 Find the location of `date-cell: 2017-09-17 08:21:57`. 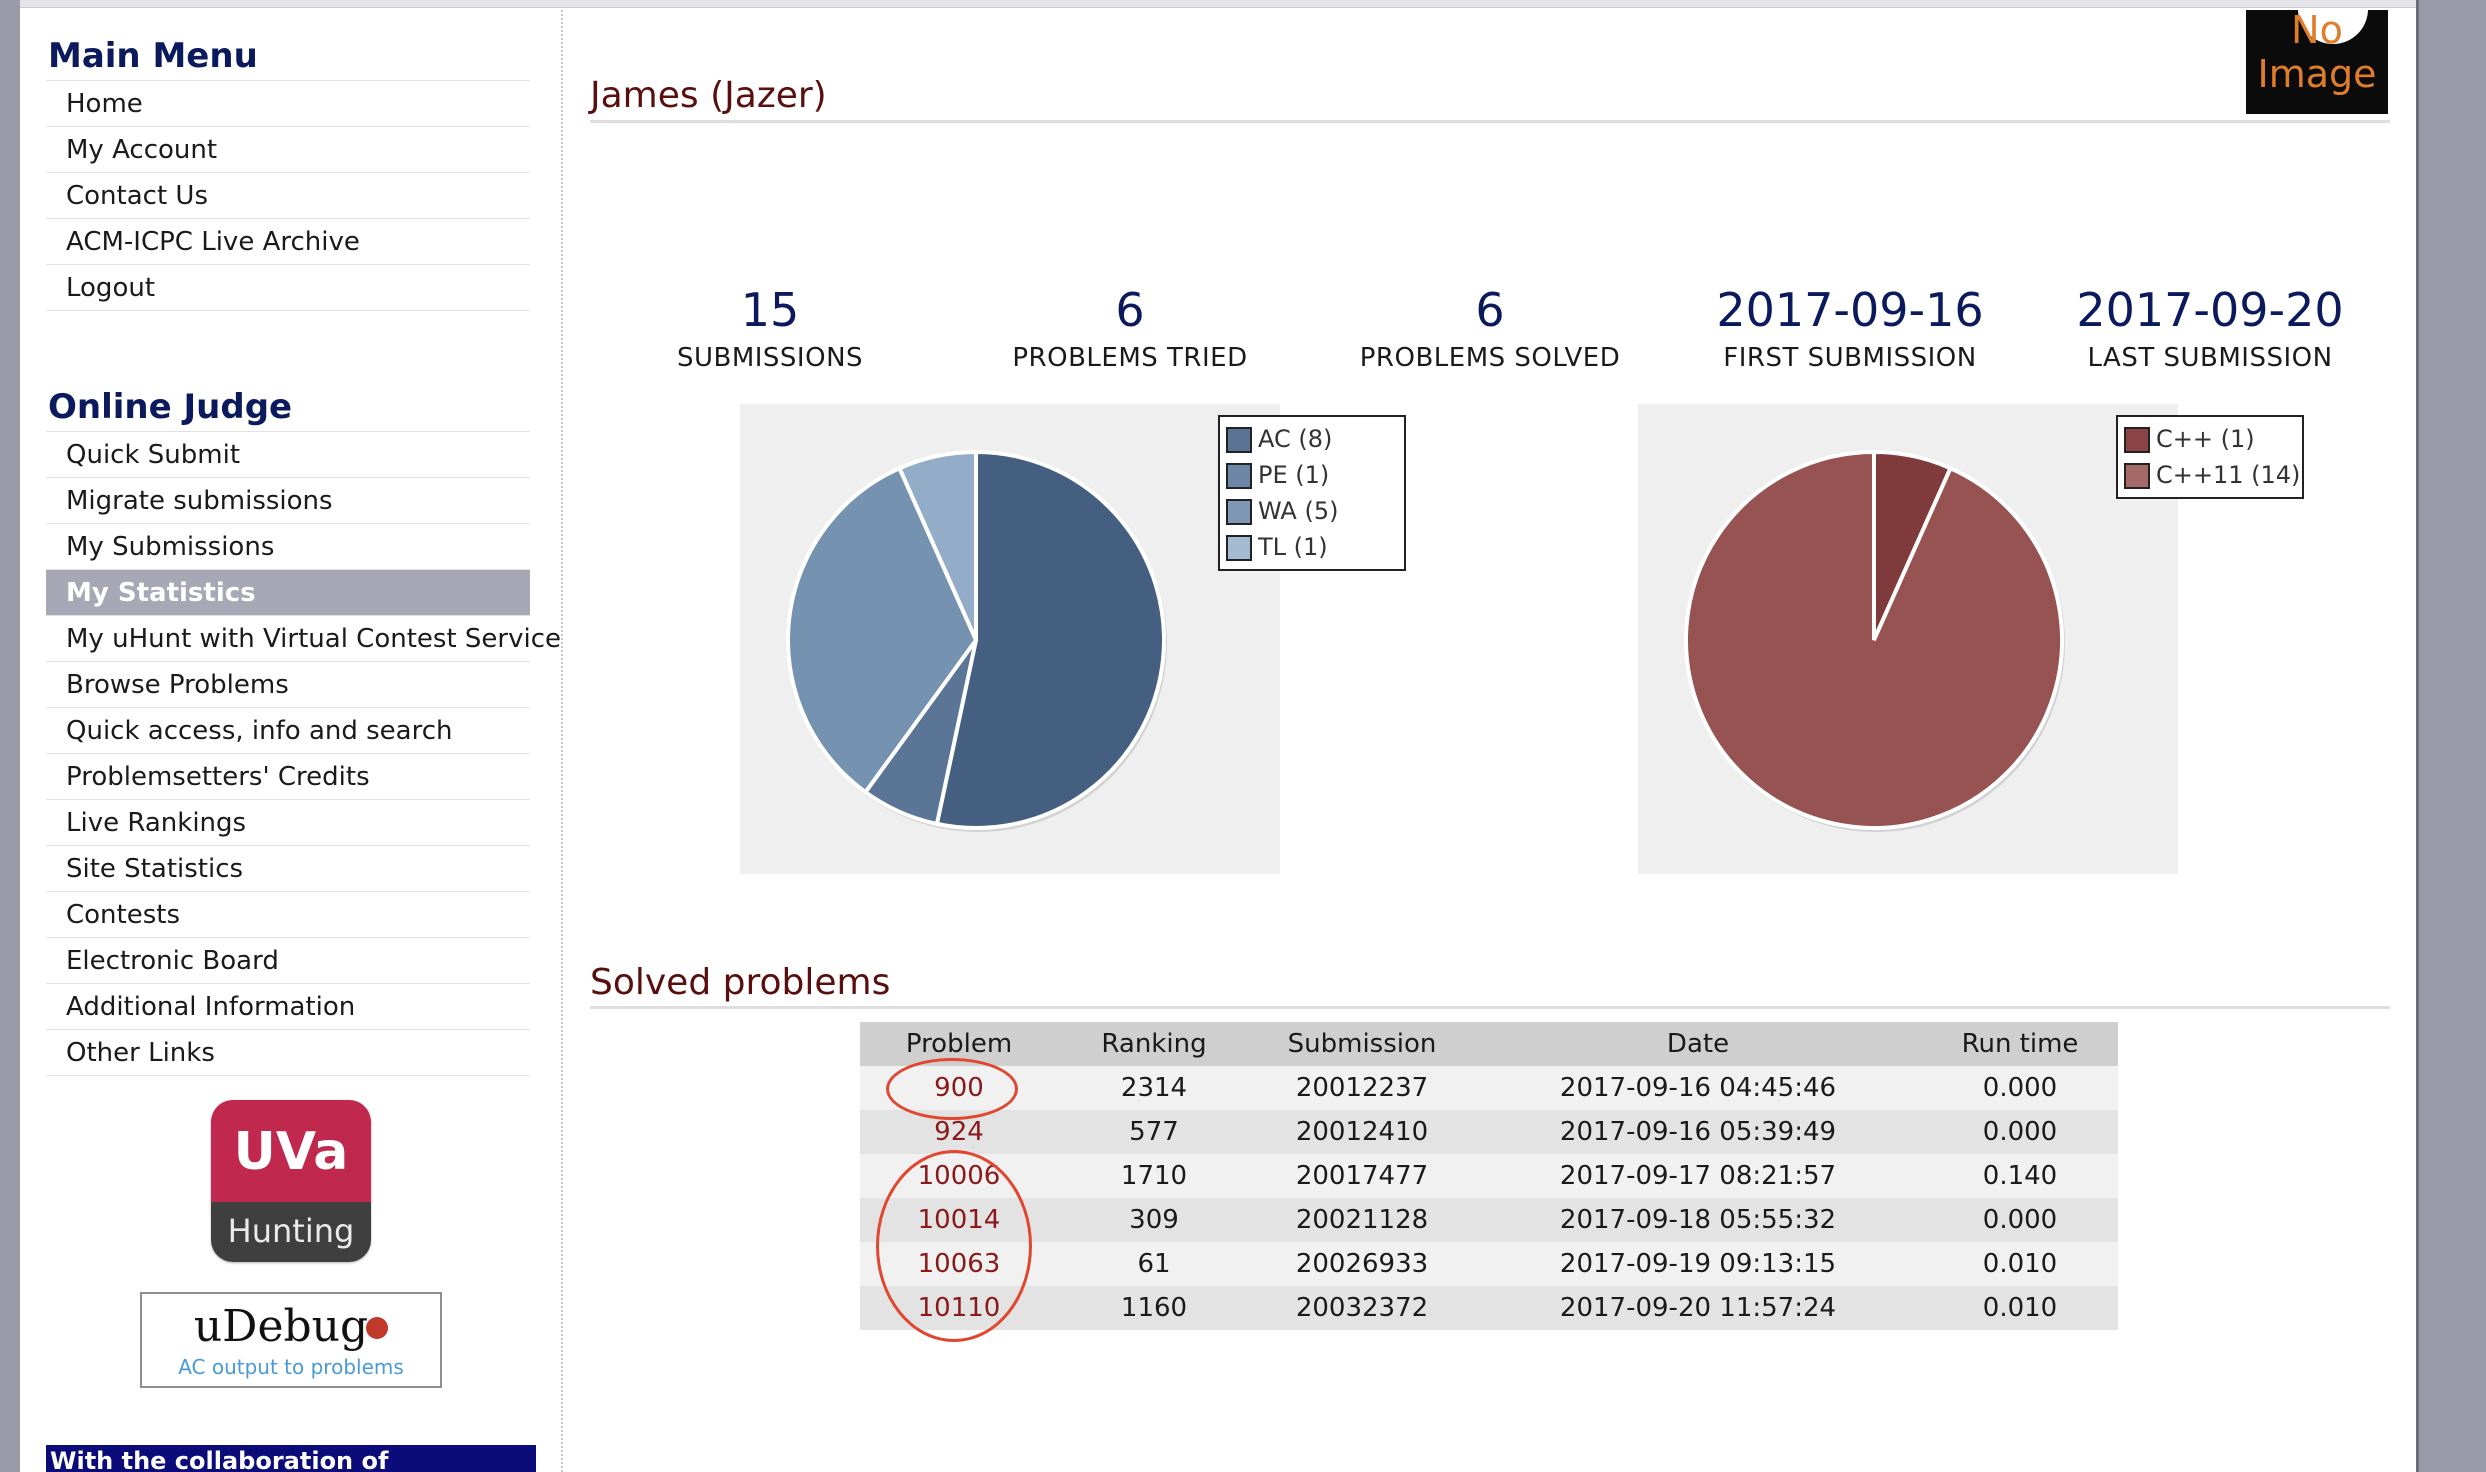

date-cell: 2017-09-17 08:21:57 is located at coordinates (1698, 1176).